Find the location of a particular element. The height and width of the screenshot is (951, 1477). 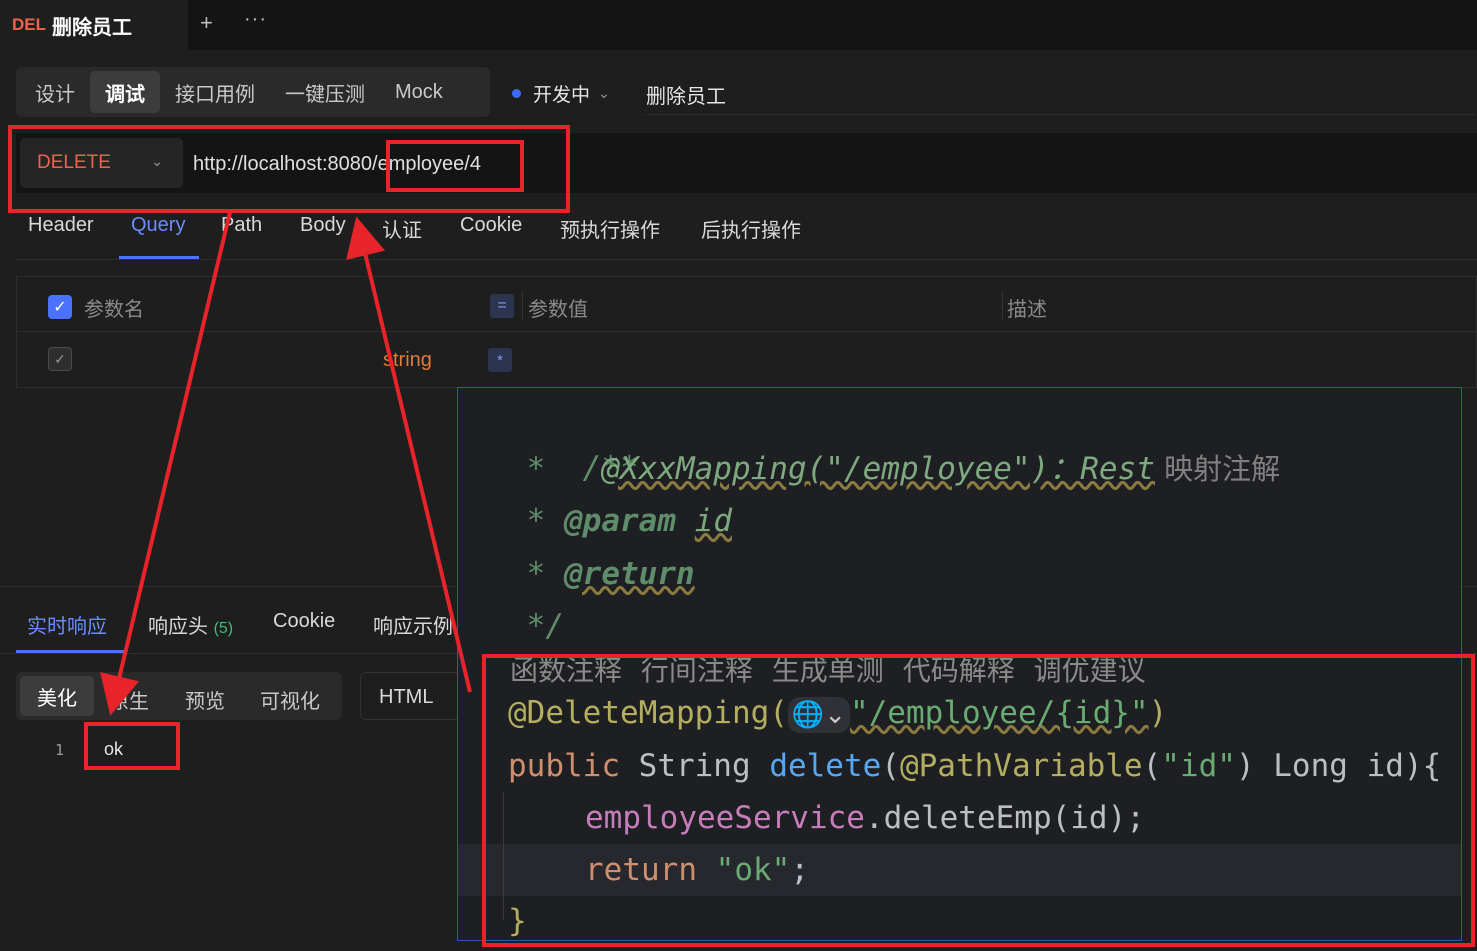

code-line: * @param id is located at coordinates (620, 521).